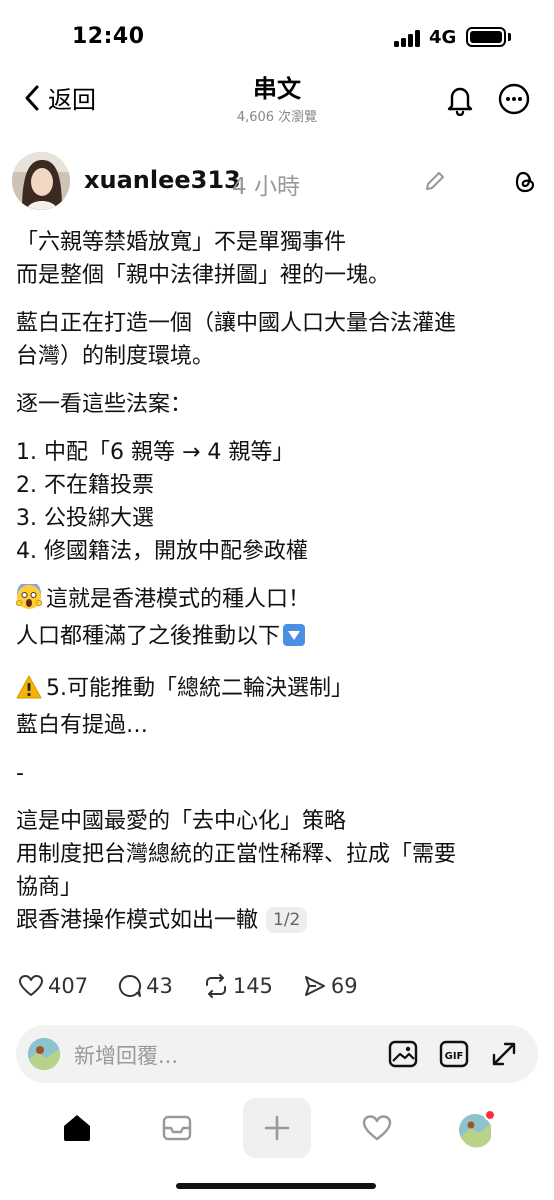  I want to click on nav-home, so click(77, 1128).